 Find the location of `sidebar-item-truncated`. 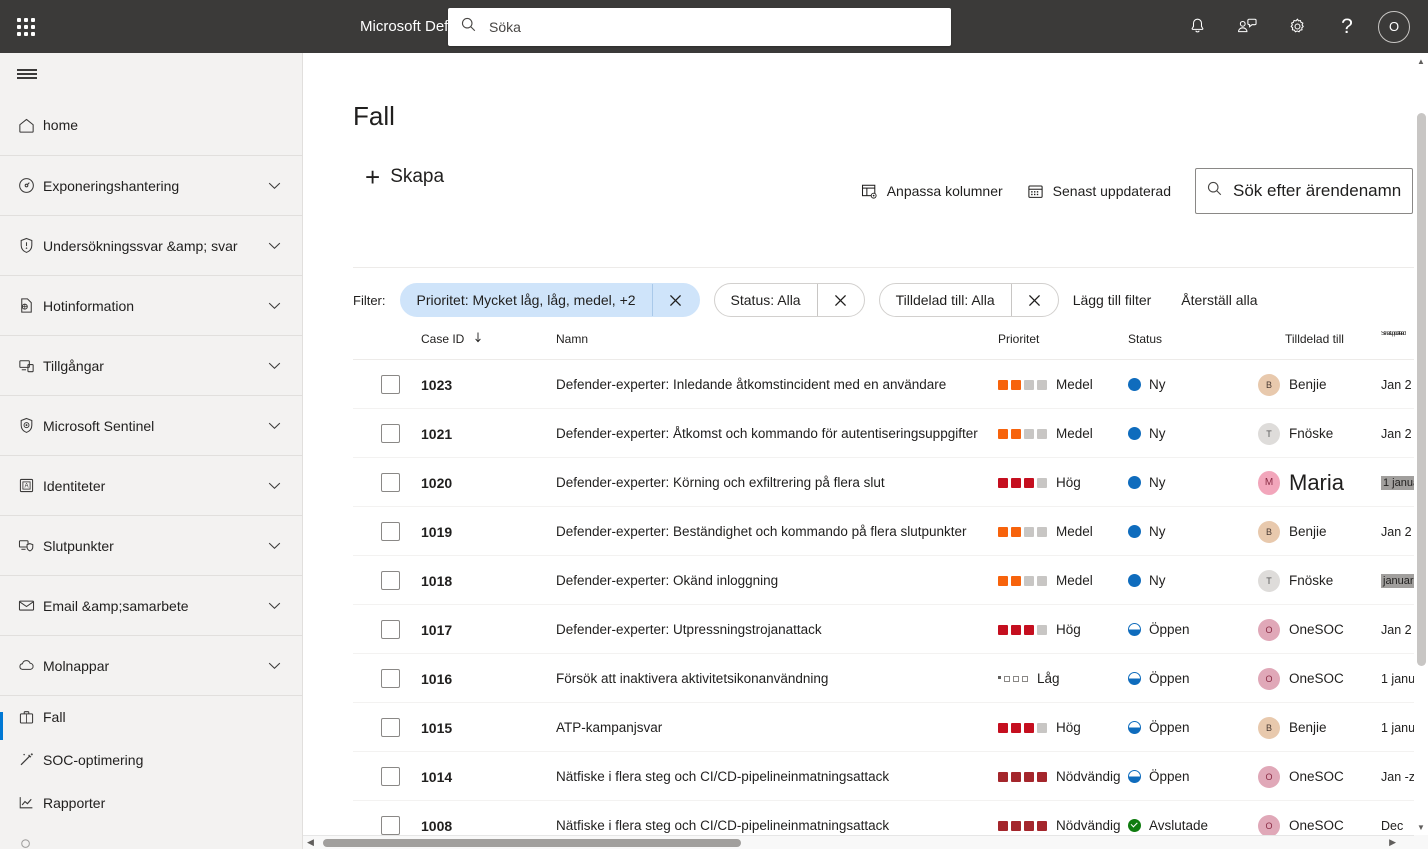

sidebar-item-truncated is located at coordinates (151, 836).